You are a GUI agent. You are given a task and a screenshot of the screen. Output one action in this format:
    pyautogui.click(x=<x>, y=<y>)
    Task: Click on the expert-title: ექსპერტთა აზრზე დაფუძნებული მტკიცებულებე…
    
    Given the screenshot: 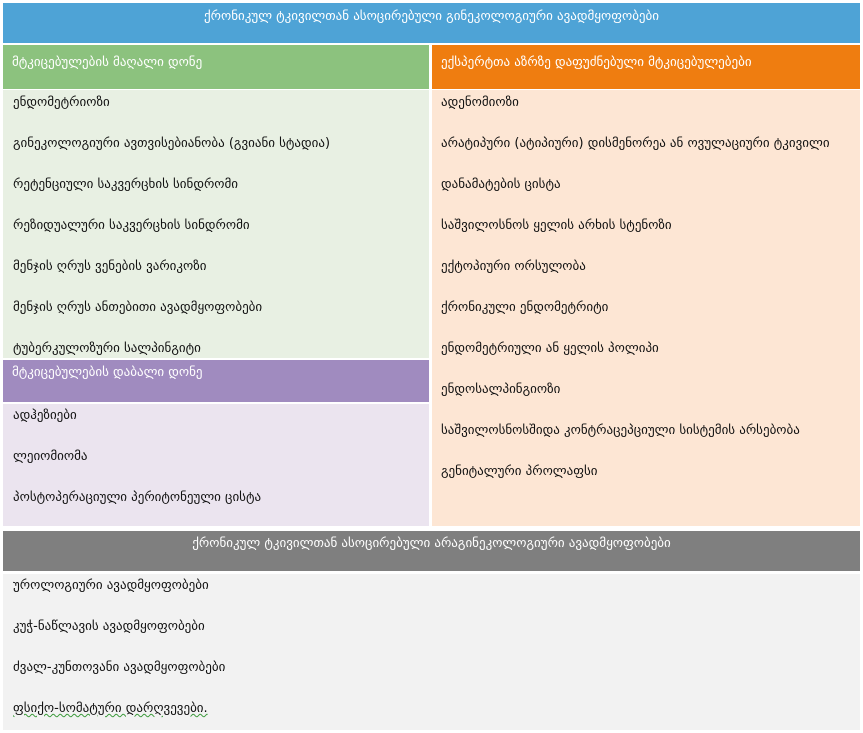 What is the action you would take?
    pyautogui.click(x=596, y=62)
    